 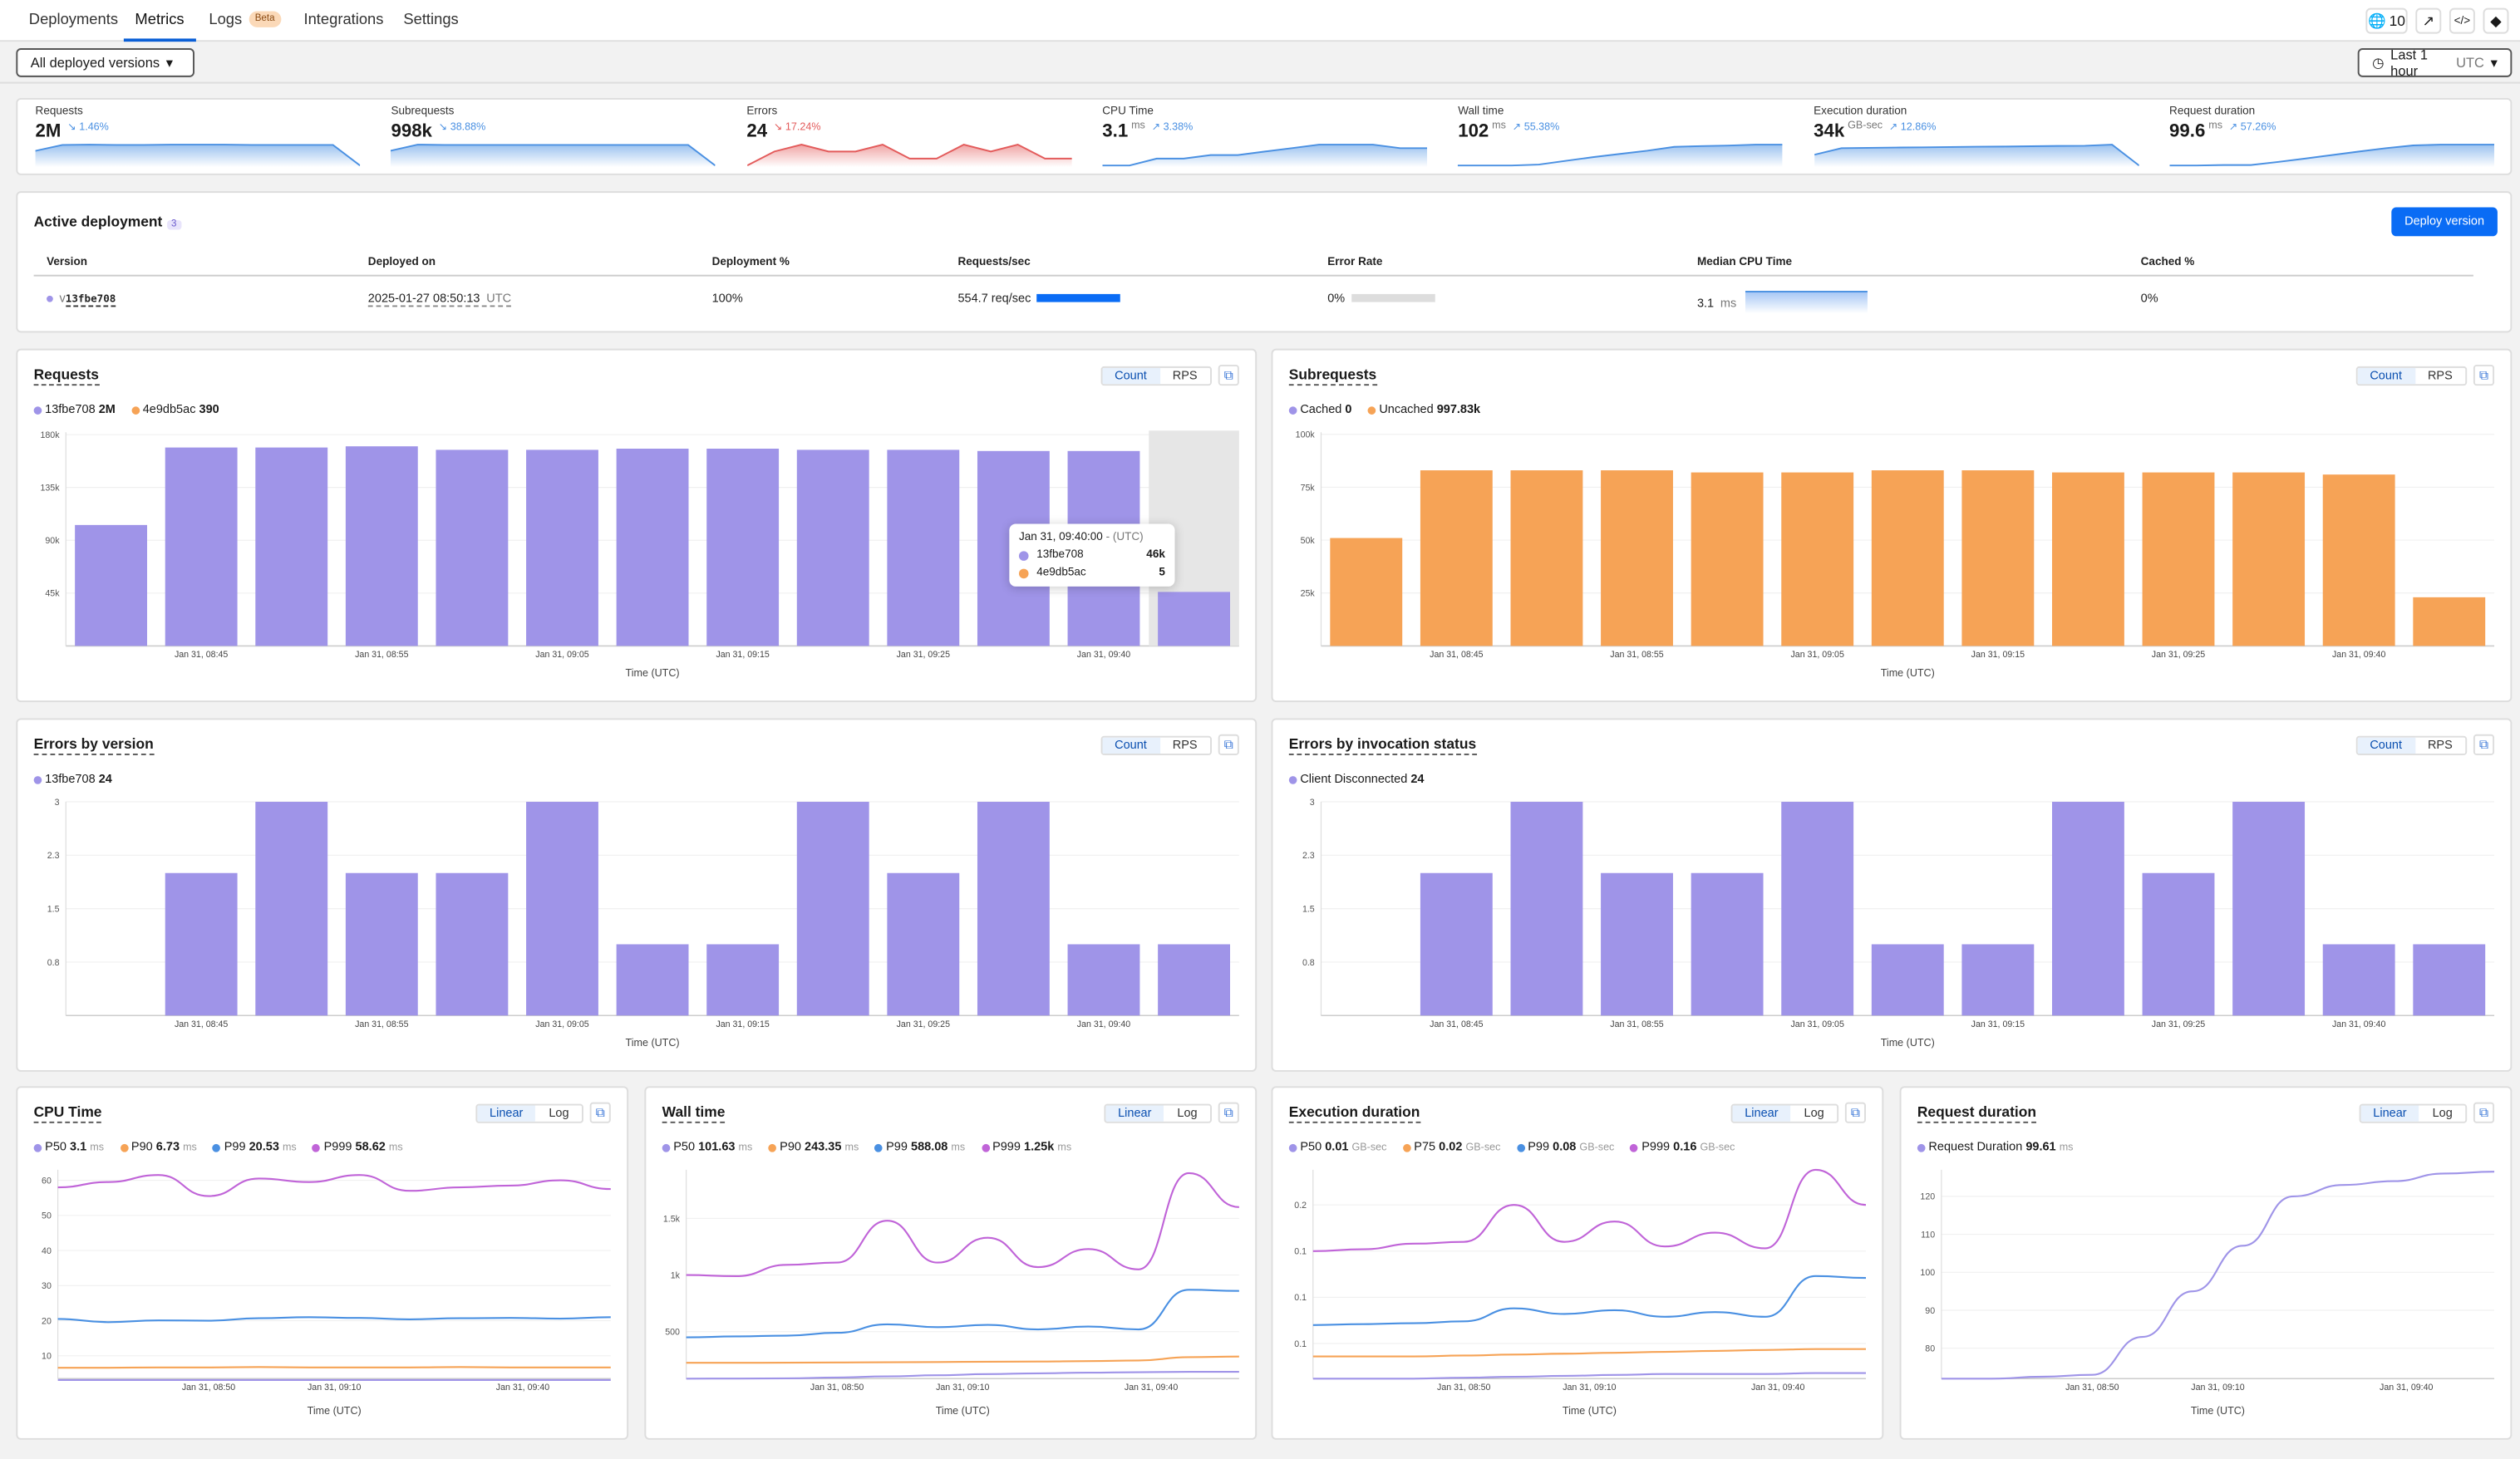 I want to click on legend-item-cached: Cached 0, so click(x=1319, y=408).